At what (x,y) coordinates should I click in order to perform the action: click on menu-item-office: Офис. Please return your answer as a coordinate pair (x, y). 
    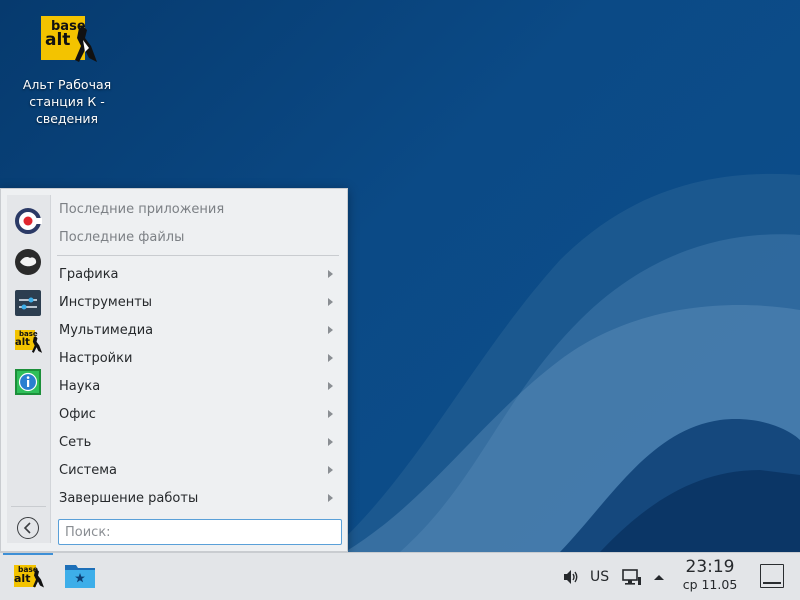
    Looking at the image, I should click on (198, 414).